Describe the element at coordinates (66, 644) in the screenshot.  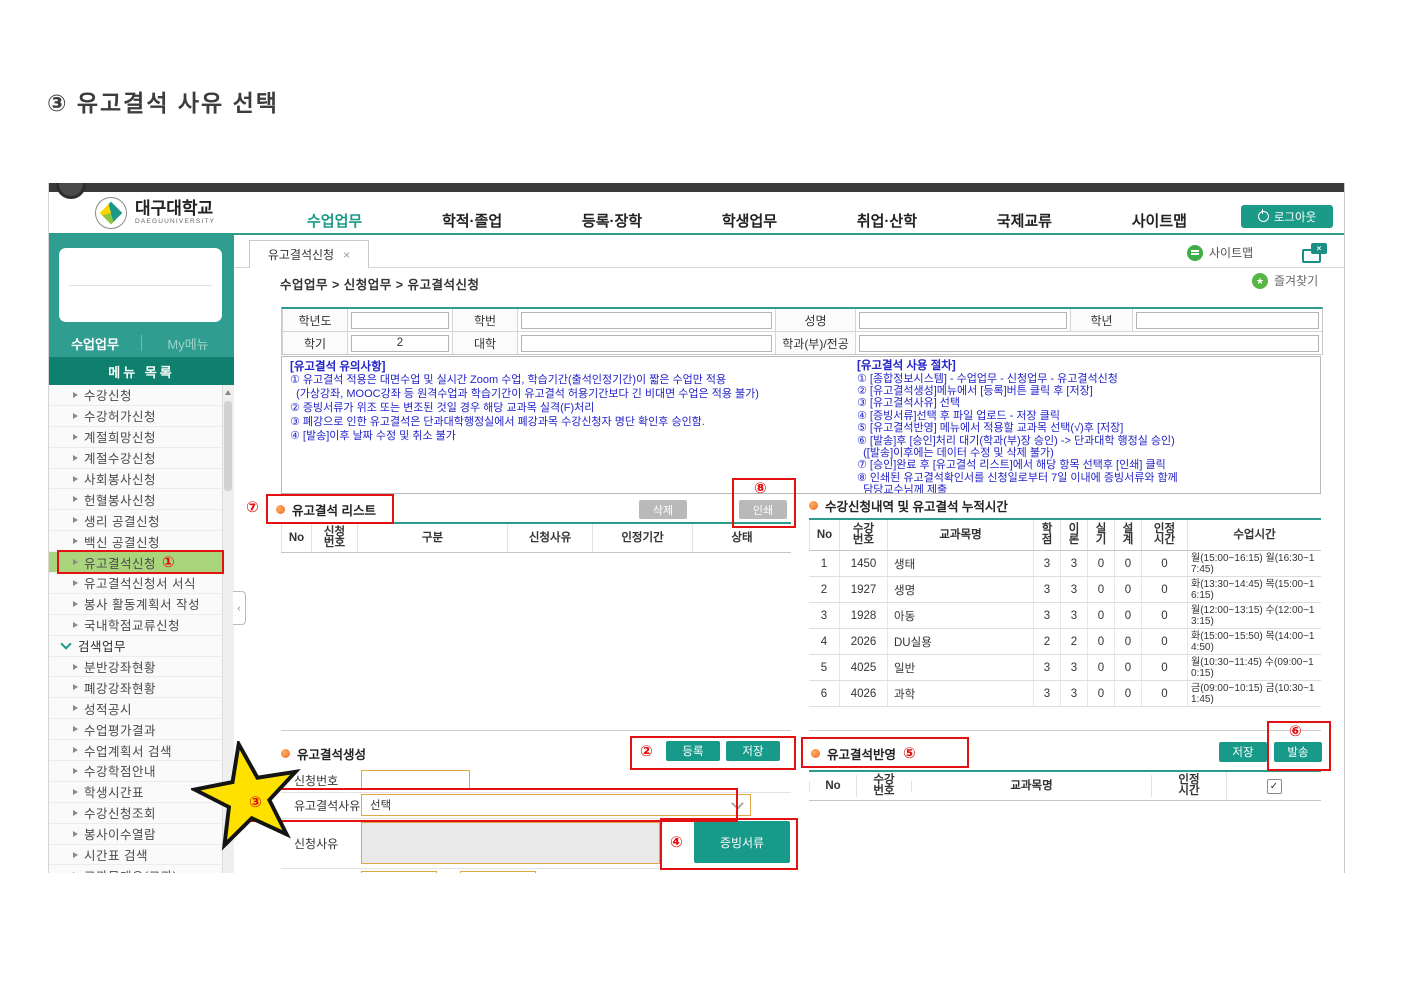
I see `chevron-down-icon` at that location.